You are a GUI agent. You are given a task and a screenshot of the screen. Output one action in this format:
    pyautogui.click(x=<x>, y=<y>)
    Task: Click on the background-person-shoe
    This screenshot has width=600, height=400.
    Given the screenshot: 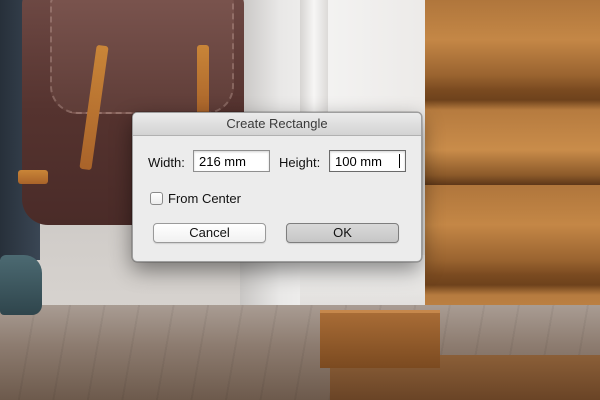 What is the action you would take?
    pyautogui.click(x=21, y=285)
    